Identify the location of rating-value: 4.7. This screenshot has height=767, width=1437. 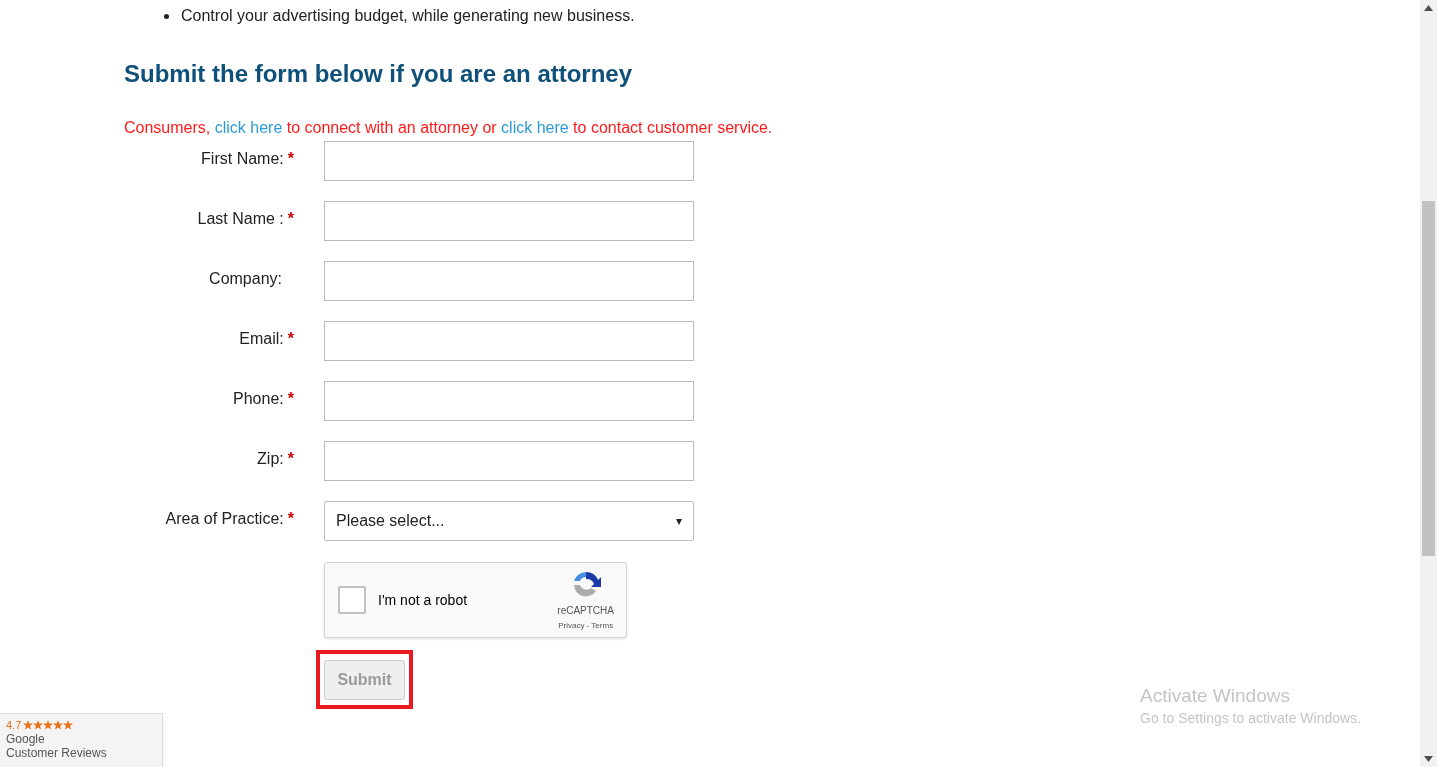
(14, 725).